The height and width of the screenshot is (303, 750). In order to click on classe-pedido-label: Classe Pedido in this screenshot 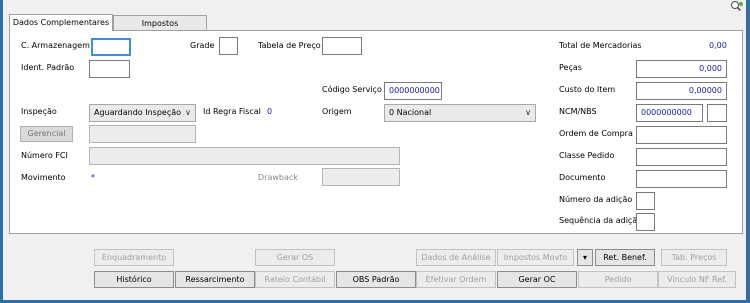, I will do `click(587, 155)`.